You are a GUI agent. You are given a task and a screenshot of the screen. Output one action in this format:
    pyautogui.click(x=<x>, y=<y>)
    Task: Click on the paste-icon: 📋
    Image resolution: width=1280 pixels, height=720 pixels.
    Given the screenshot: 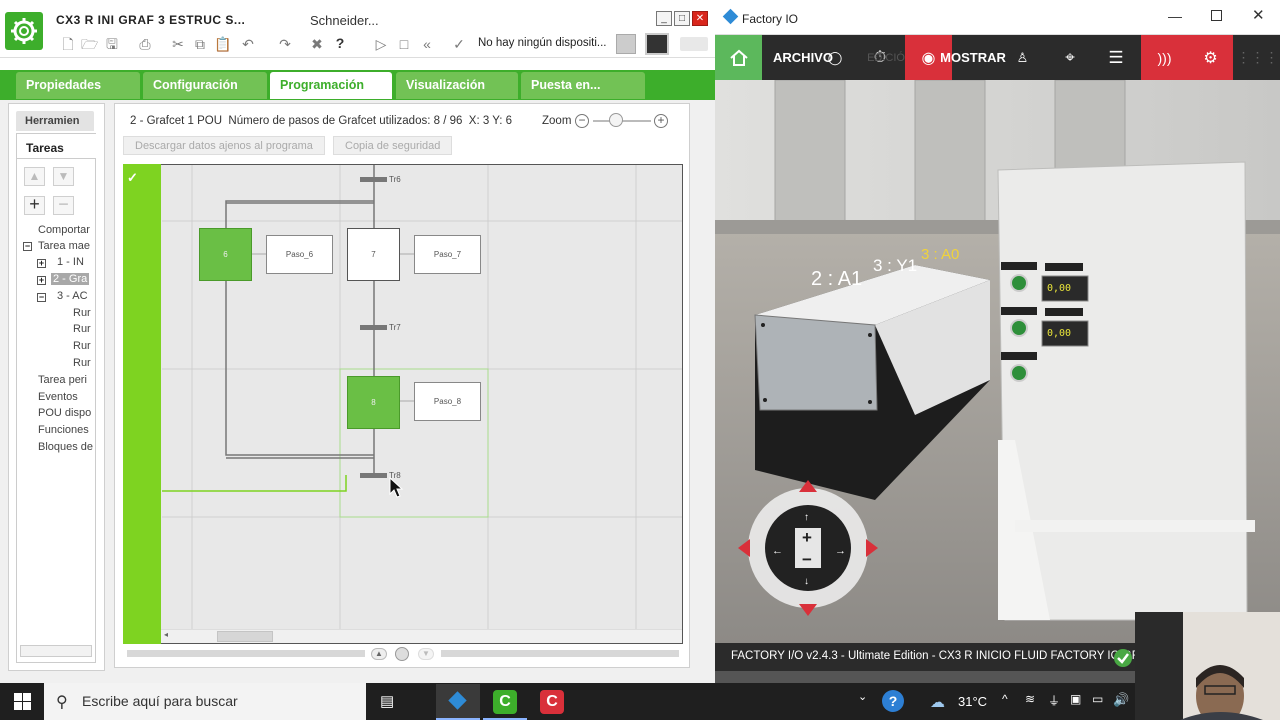 What is the action you would take?
    pyautogui.click(x=222, y=44)
    